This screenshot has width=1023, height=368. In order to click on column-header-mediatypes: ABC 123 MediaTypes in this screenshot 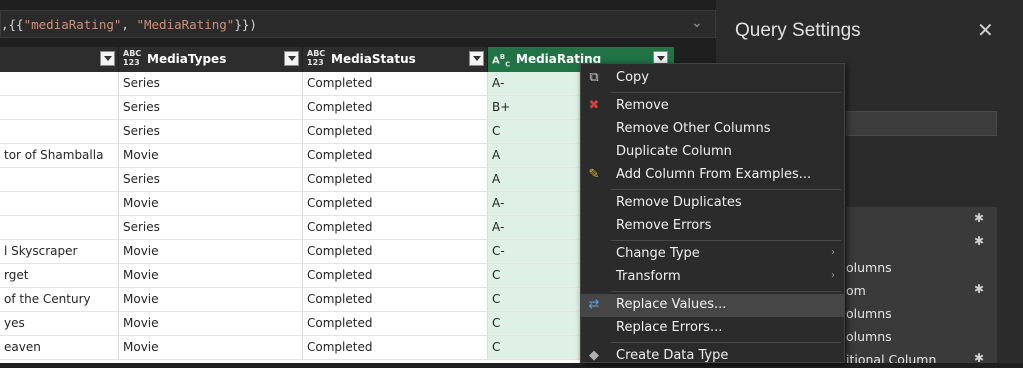, I will do `click(211, 59)`.